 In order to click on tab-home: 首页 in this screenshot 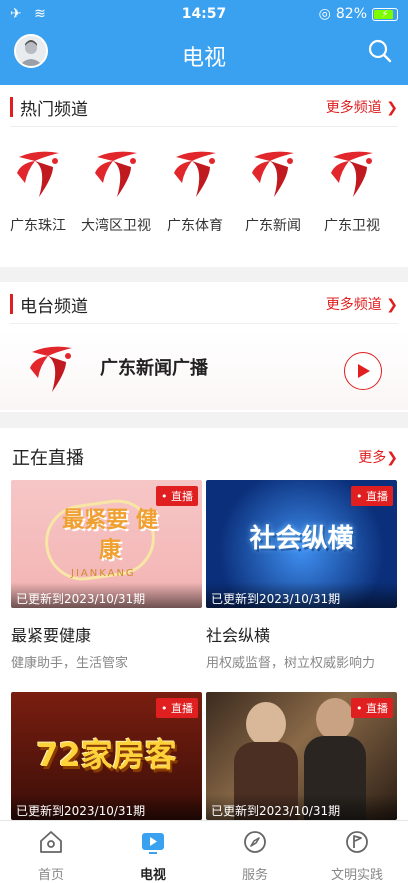, I will do `click(51, 852)`.